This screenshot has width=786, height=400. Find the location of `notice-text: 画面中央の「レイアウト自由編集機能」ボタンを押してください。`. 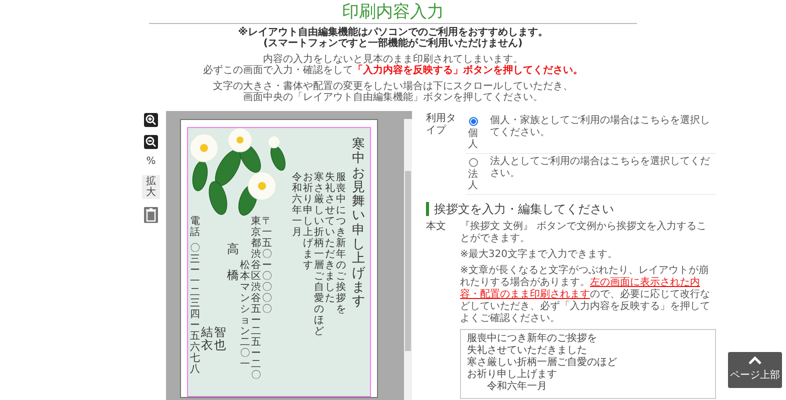

notice-text: 画面中央の「レイアウト自由編集機能」ボタンを押してください。 is located at coordinates (393, 97).